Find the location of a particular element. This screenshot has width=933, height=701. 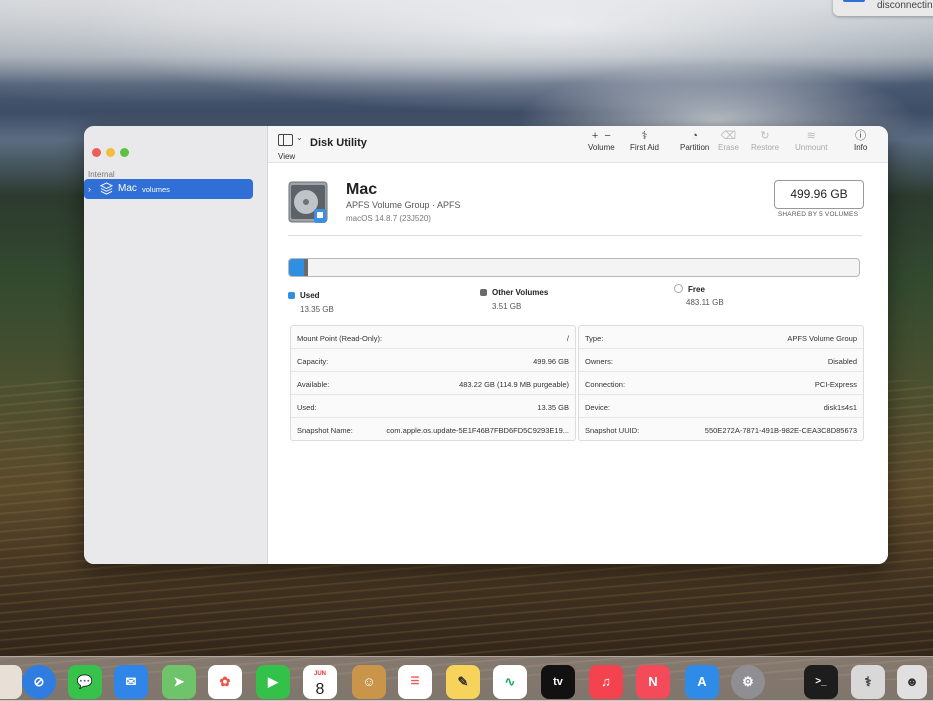

unmount-button: ≋ Unmount is located at coordinates (811, 140).